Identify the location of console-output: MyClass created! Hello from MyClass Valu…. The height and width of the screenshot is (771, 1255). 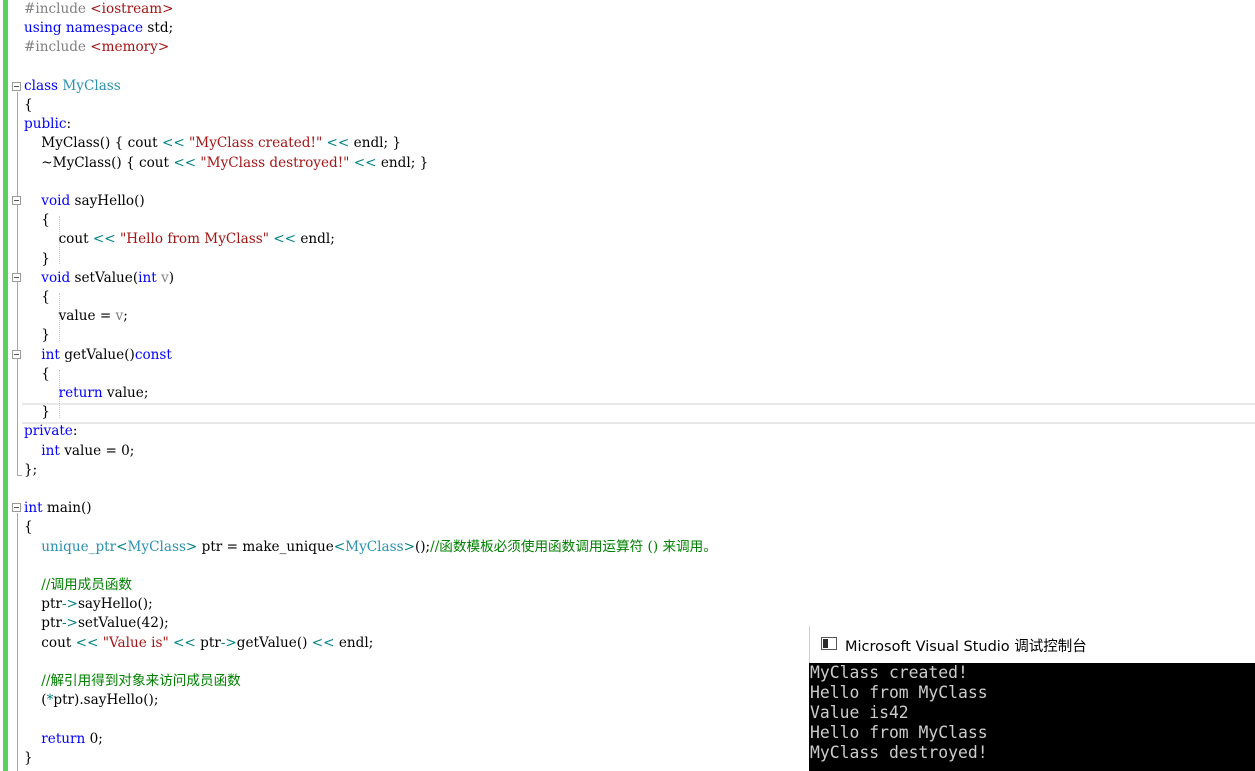
(1032, 717).